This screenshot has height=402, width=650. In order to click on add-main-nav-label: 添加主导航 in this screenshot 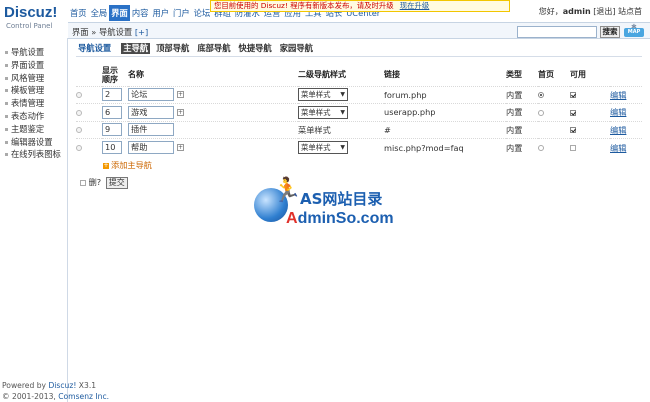, I will do `click(131, 165)`.